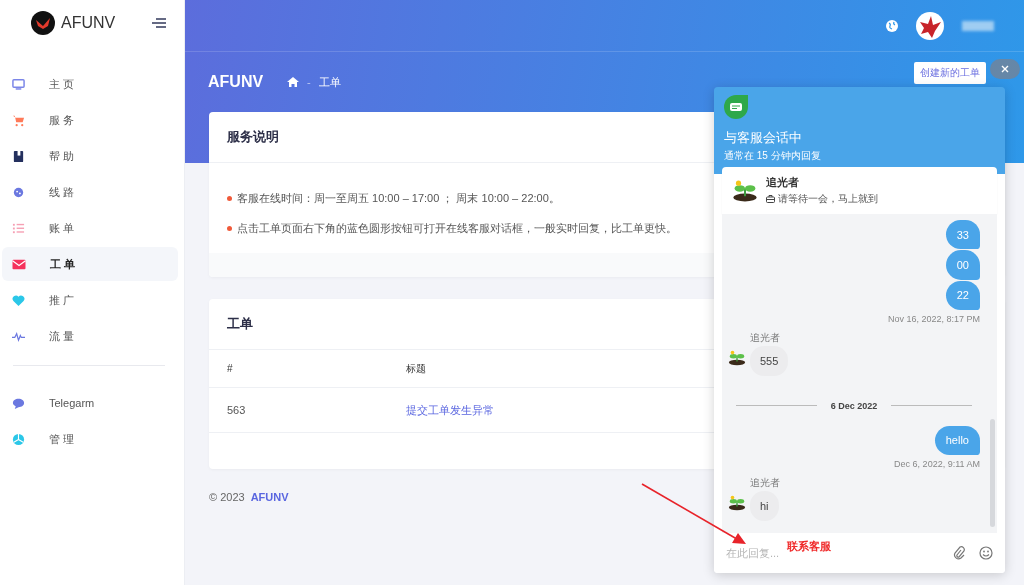  Describe the element at coordinates (978, 25) in the screenshot. I see `blurred-username` at that location.